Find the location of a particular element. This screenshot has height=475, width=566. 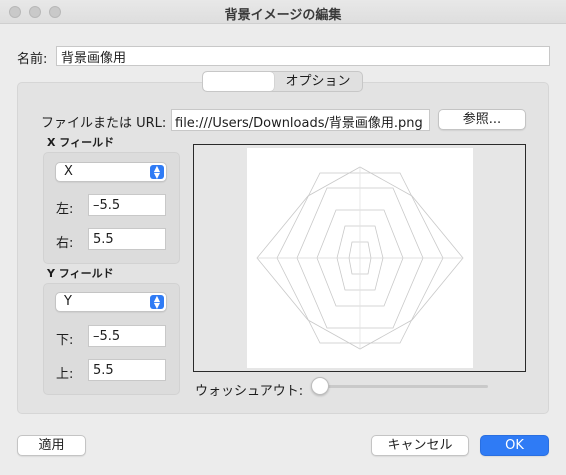

x-left-label: 左: is located at coordinates (65, 209).